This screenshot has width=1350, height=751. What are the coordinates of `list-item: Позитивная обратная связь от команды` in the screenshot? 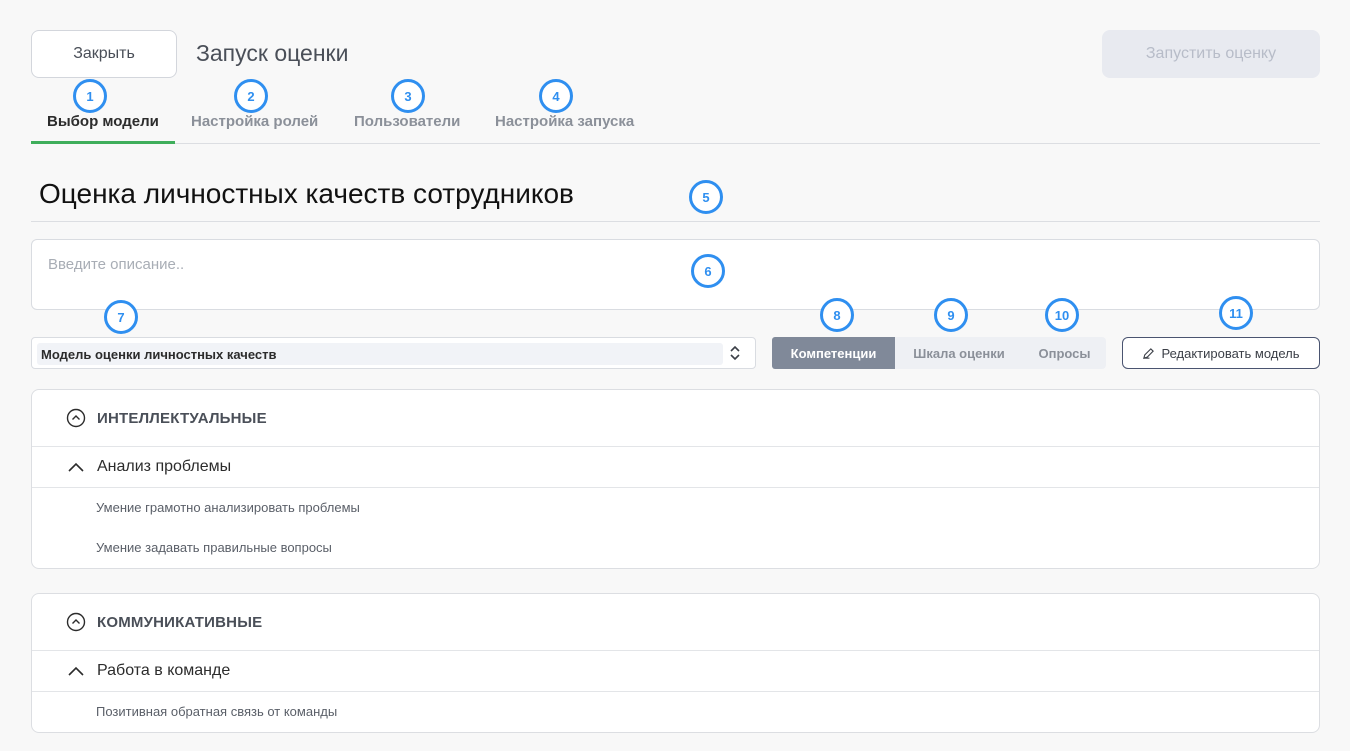 It's located at (217, 711).